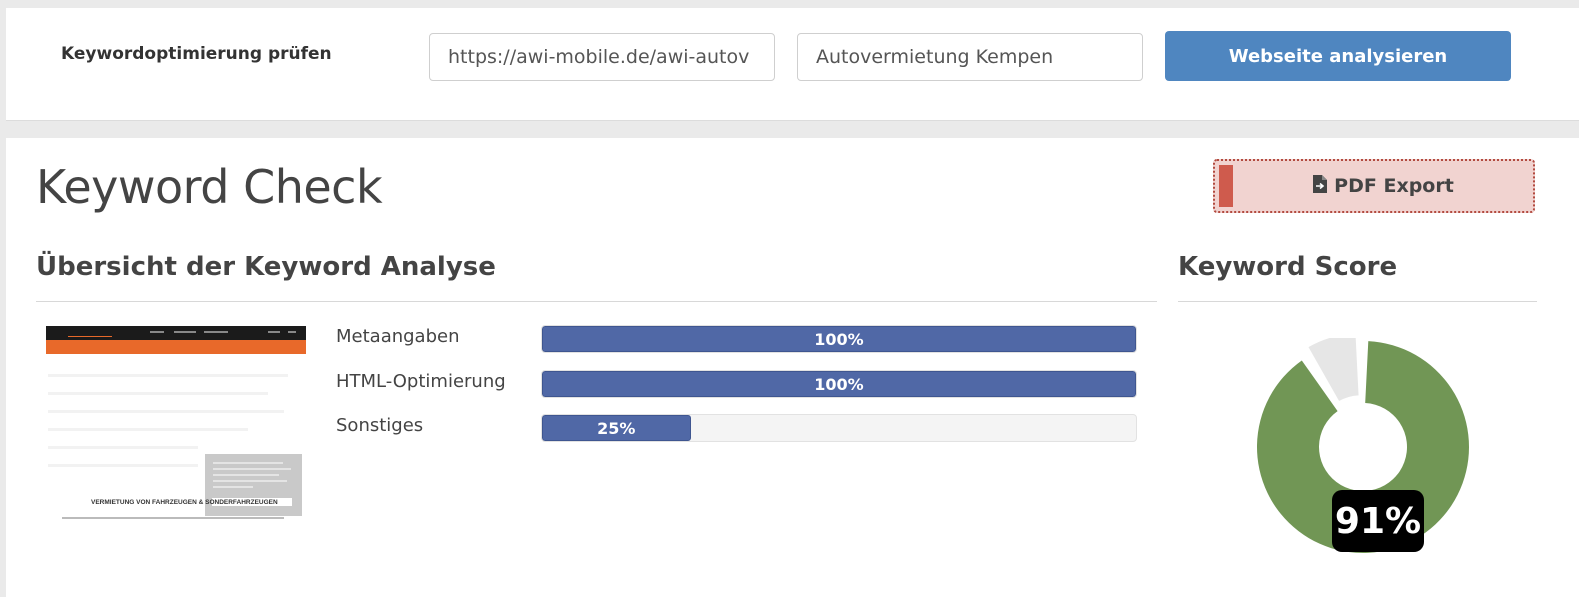  Describe the element at coordinates (839, 428) in the screenshot. I see `progress-bar-sonstiges: 25%` at that location.